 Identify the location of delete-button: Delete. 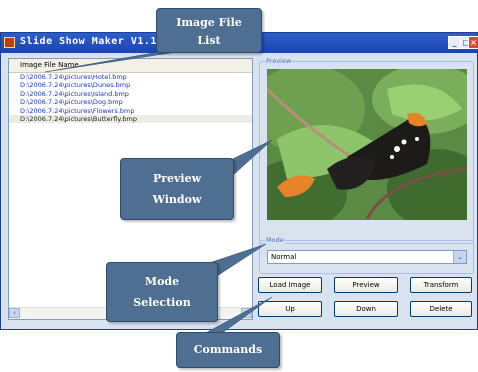
(441, 309).